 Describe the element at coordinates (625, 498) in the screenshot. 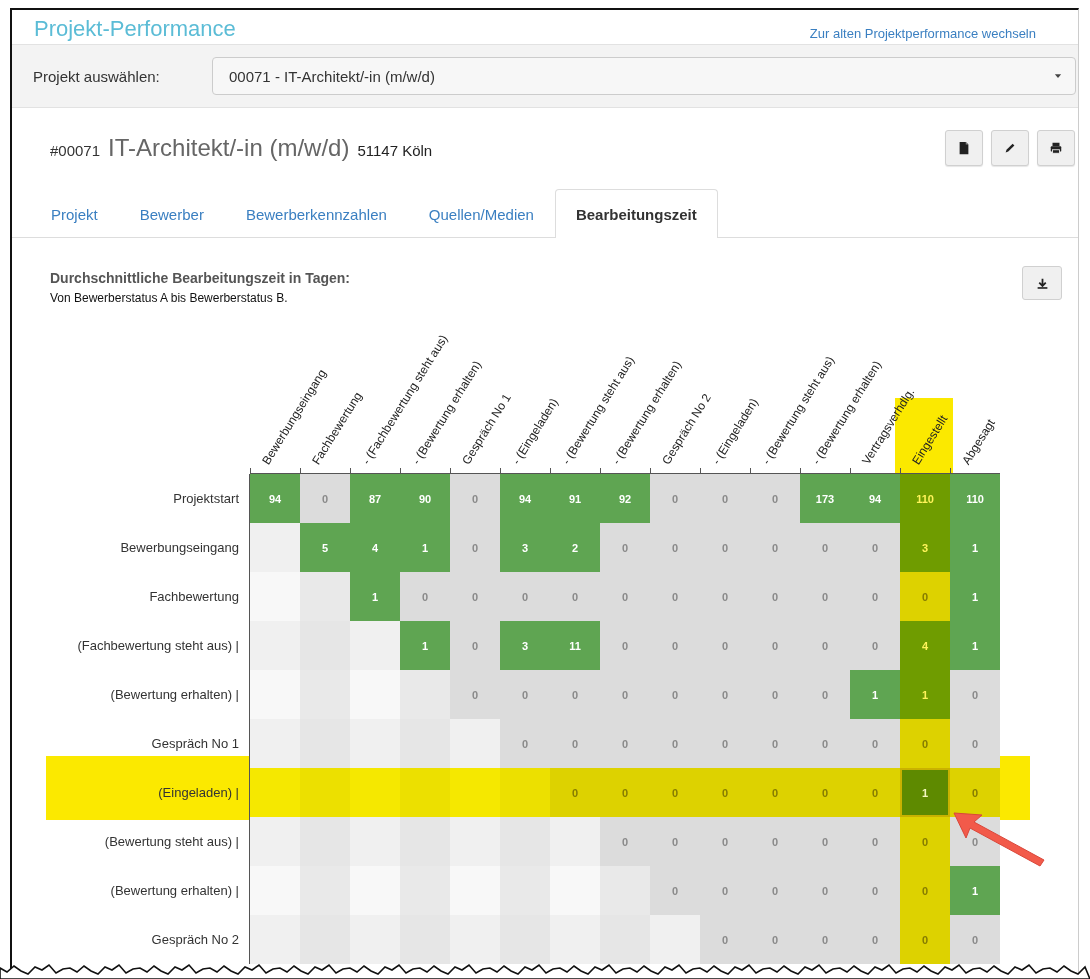

I see `heatmap-cell: 92` at that location.